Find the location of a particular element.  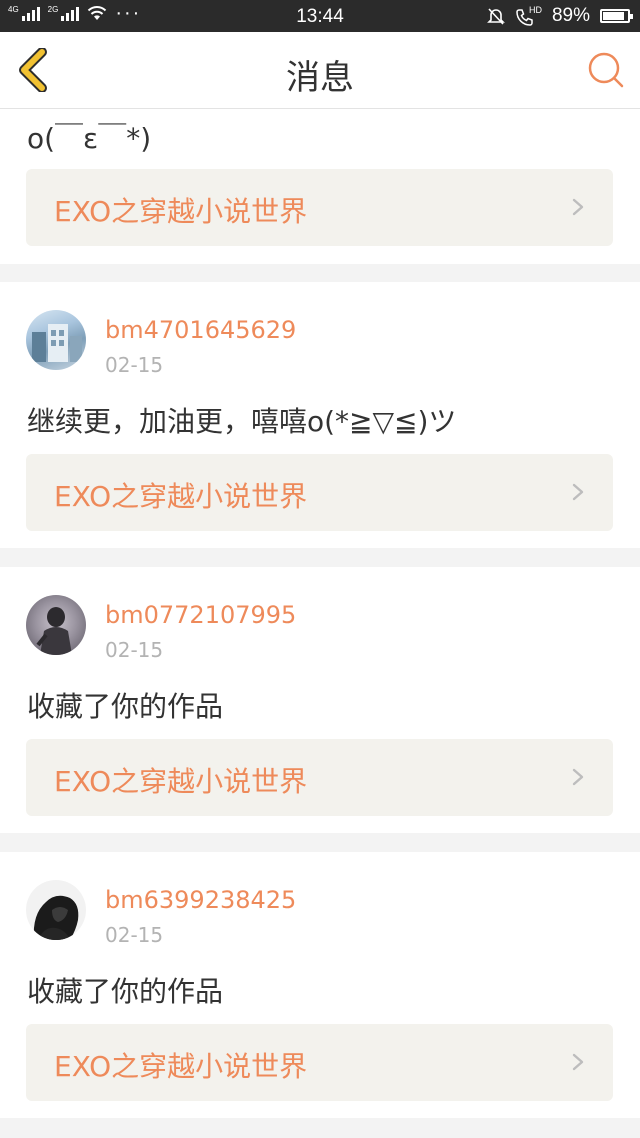

app-header: 消息 is located at coordinates (320, 70).